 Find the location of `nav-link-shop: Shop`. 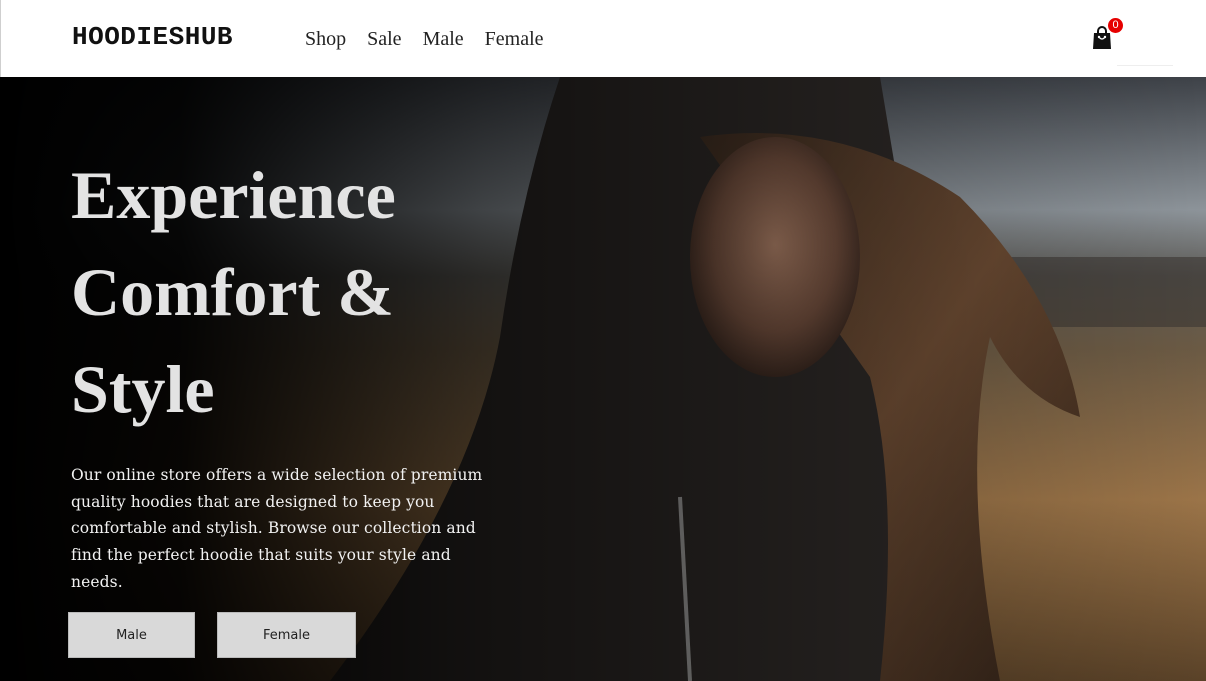

nav-link-shop: Shop is located at coordinates (325, 39).